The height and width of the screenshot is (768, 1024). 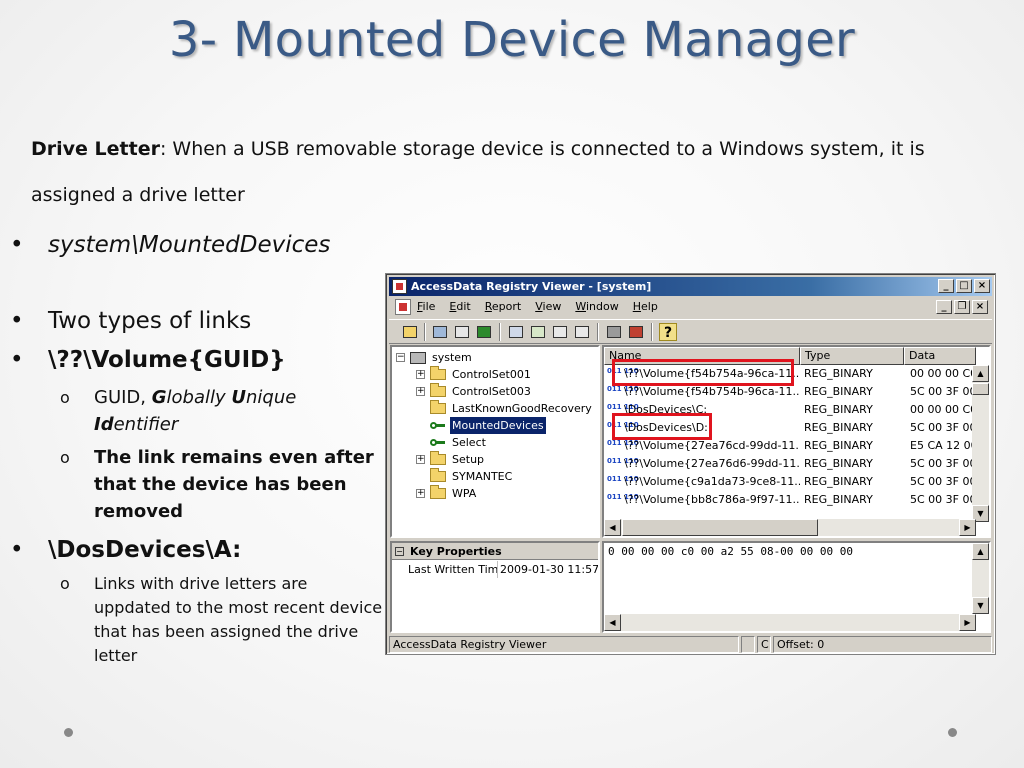 What do you see at coordinates (668, 332) in the screenshot?
I see `help-icon: ?` at bounding box center [668, 332].